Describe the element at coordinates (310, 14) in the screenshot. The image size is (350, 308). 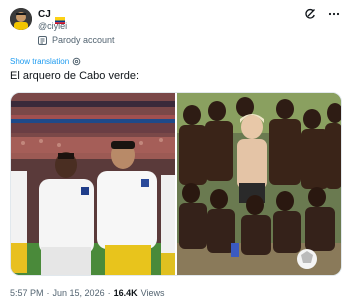
I see `grok-icon` at that location.